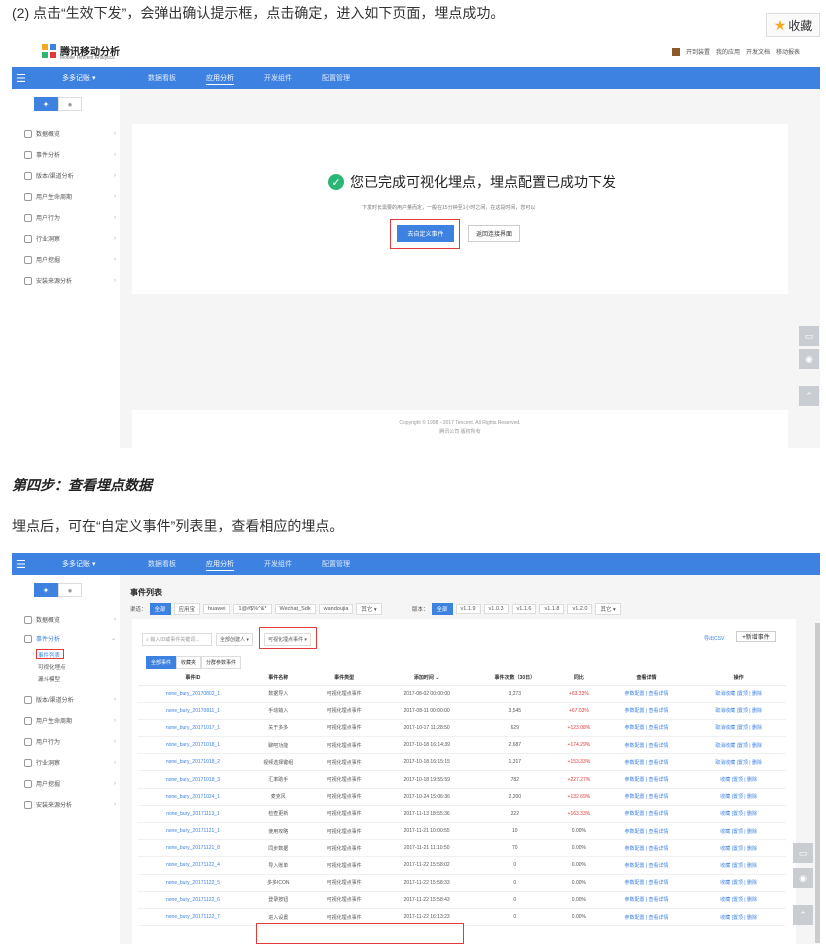 This screenshot has height=944, width=826. I want to click on tab-all-events: 全部事件, so click(161, 662).